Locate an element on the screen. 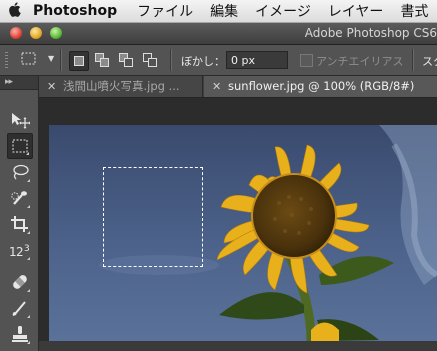  app-menu-photoshop: Photoshop is located at coordinates (75, 11).